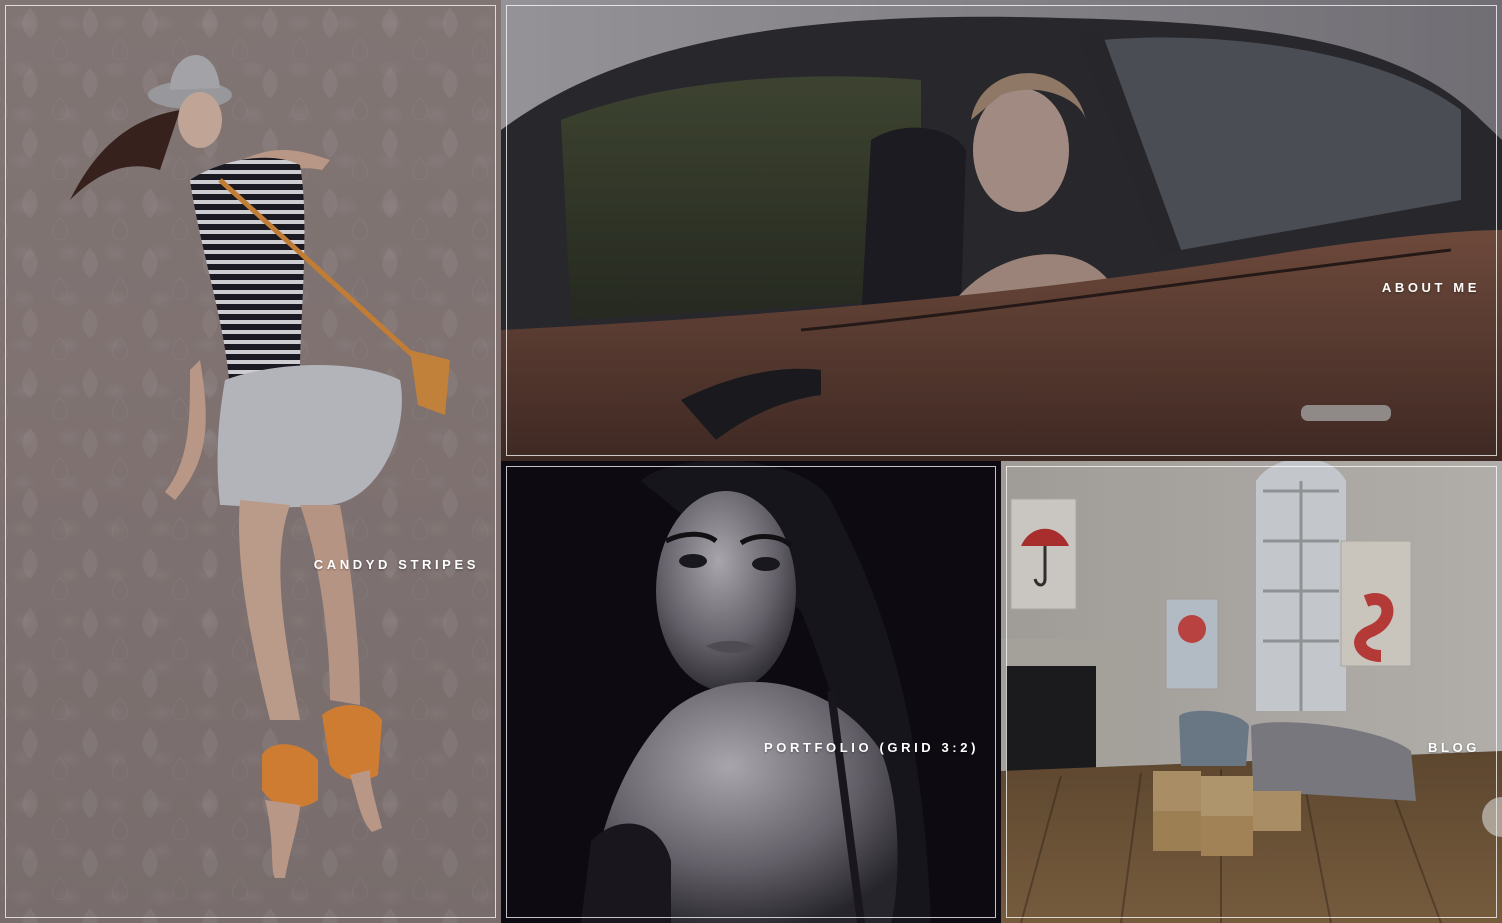 Image resolution: width=1502 pixels, height=923 pixels. What do you see at coordinates (396, 564) in the screenshot?
I see `candyd-stripes-label: CANDYD STRIPES` at bounding box center [396, 564].